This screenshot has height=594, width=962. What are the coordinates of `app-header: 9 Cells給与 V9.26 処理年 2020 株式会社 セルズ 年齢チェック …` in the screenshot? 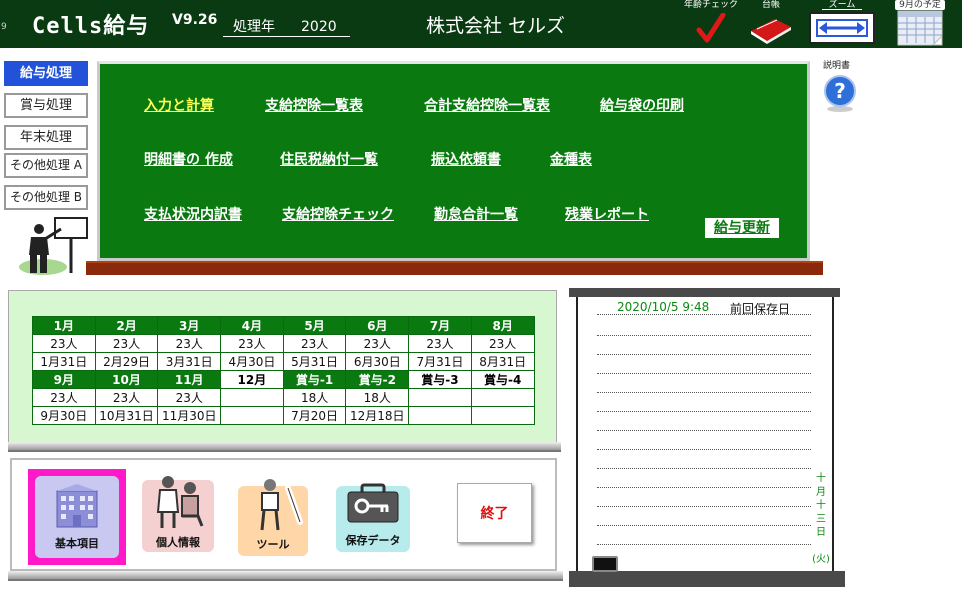 It's located at (481, 24).